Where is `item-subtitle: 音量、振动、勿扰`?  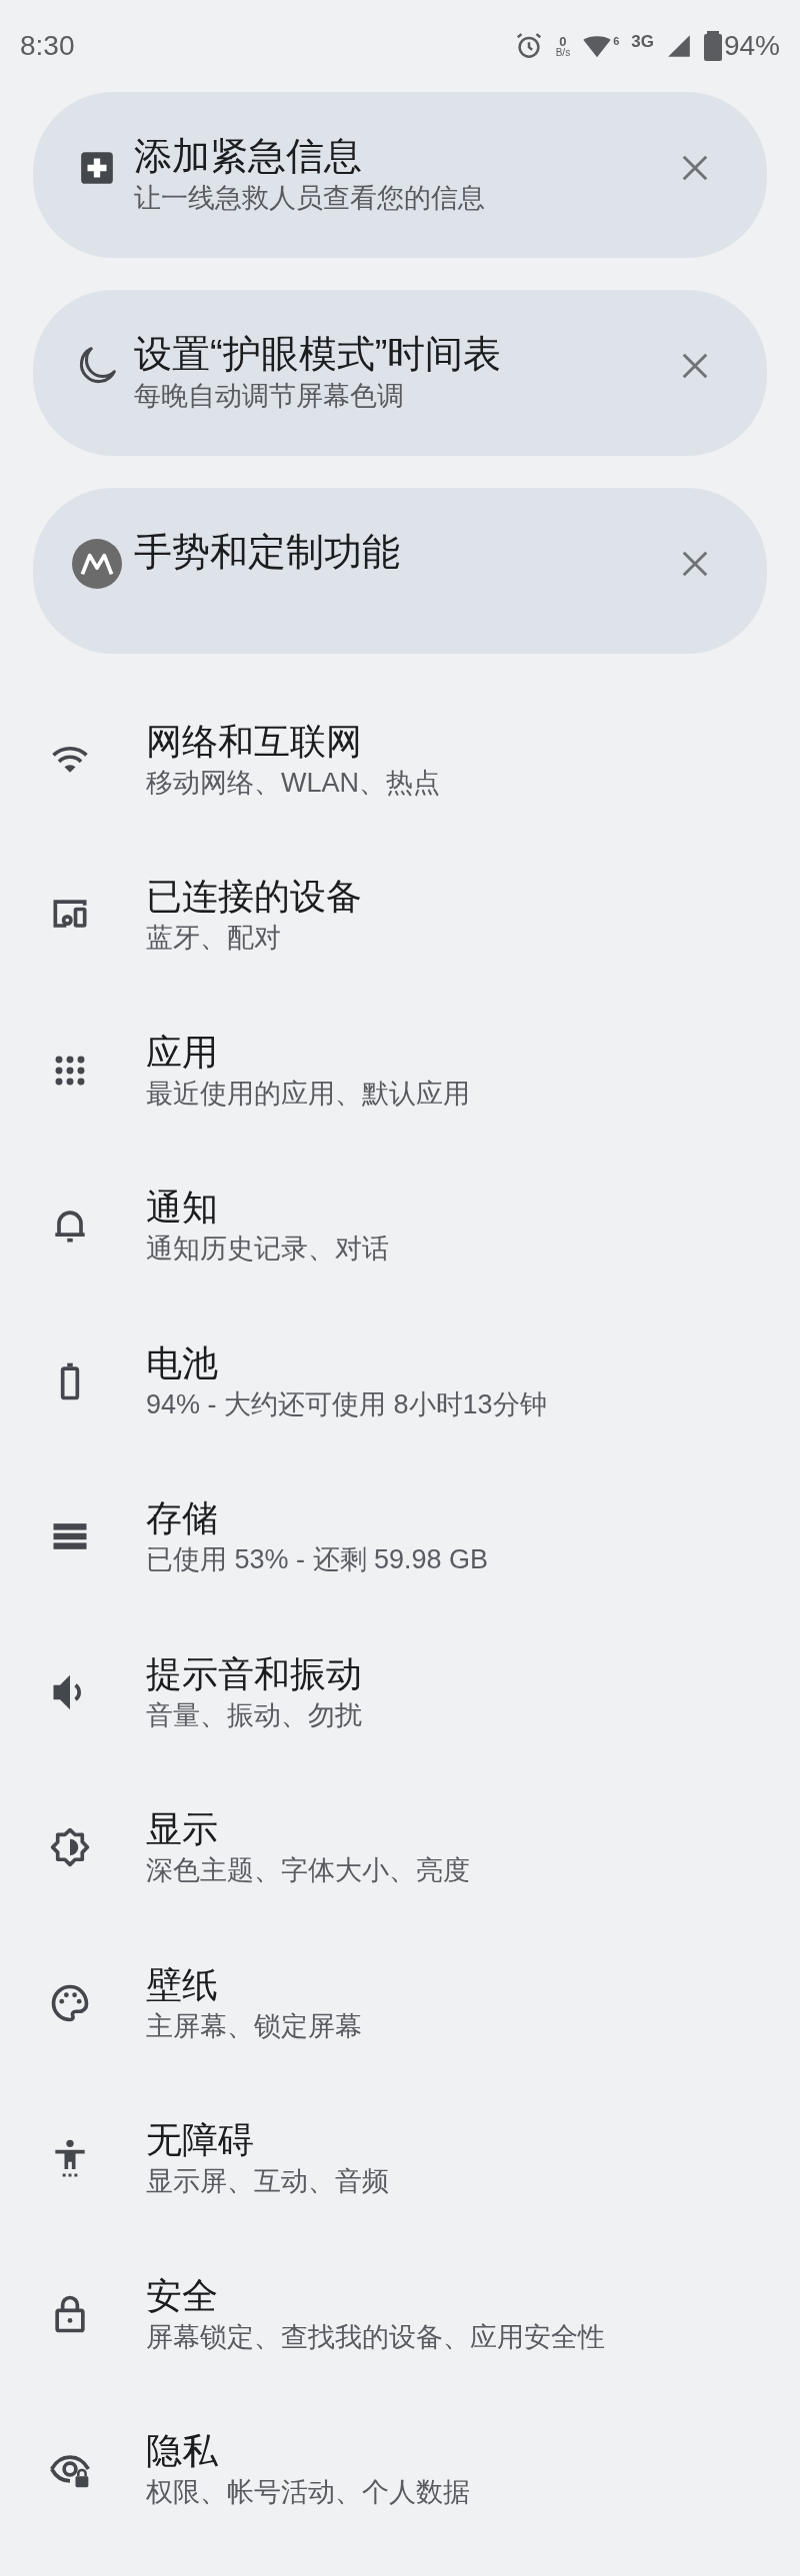
item-subtitle: 音量、振动、勿扰 is located at coordinates (254, 1715).